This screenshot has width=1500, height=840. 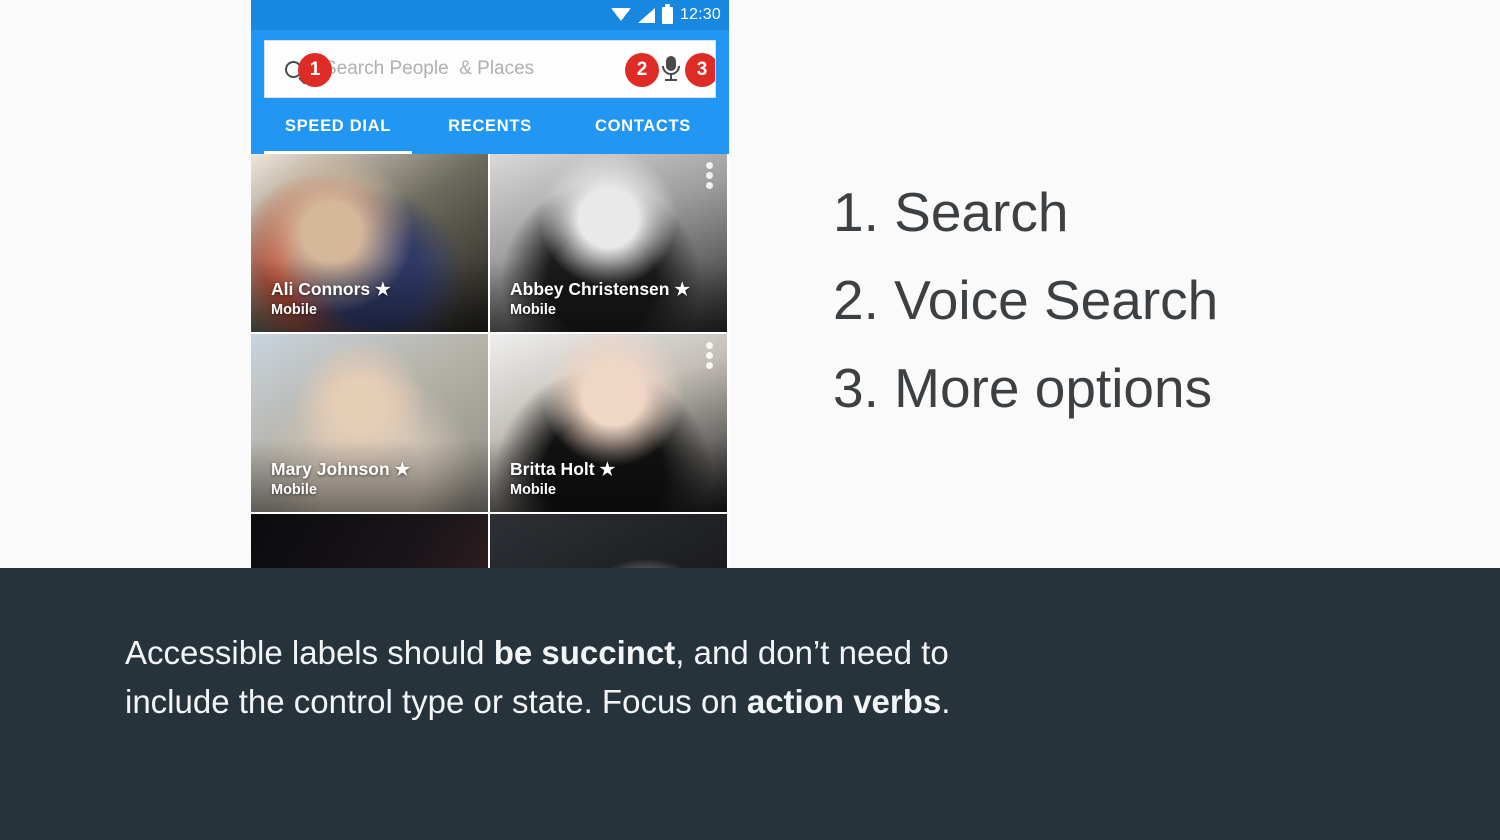 What do you see at coordinates (620, 14) in the screenshot?
I see `wifi-icon` at bounding box center [620, 14].